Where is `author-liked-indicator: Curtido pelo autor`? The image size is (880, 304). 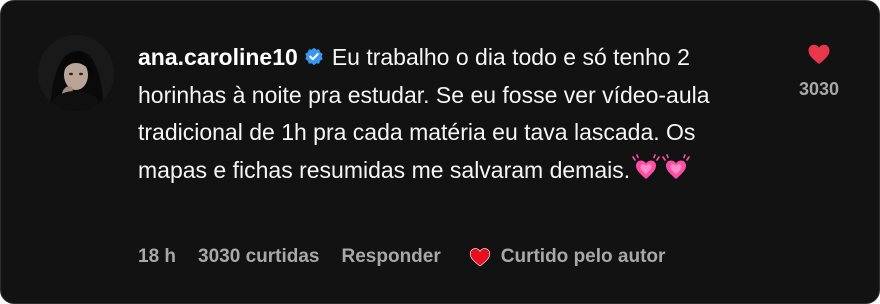
author-liked-indicator: Curtido pelo autor is located at coordinates (567, 257).